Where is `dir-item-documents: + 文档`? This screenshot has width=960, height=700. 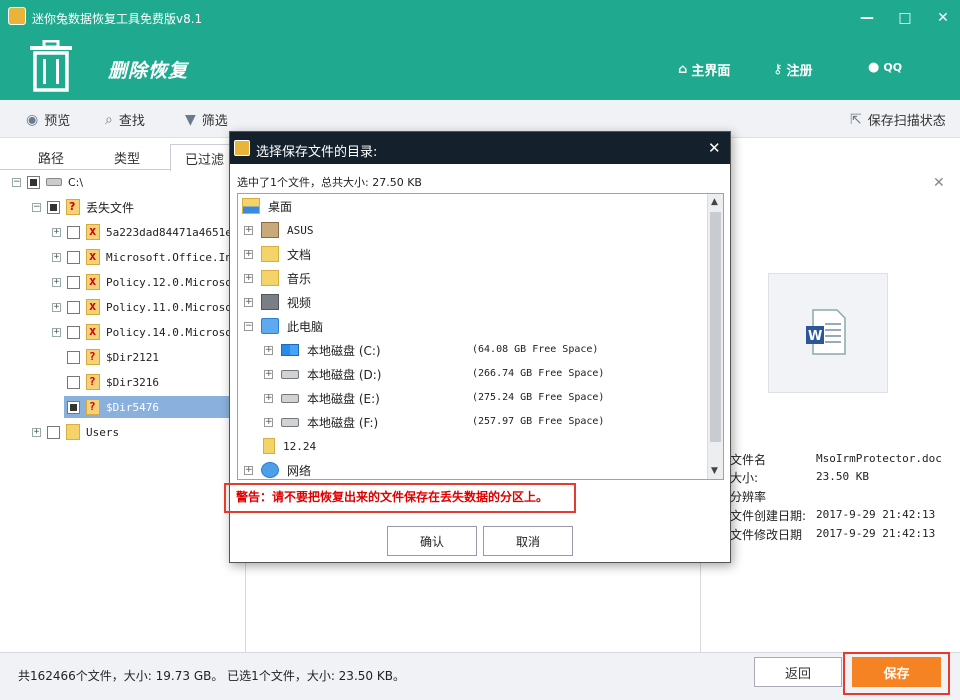
dir-item-documents: + 文档 is located at coordinates (277, 254).